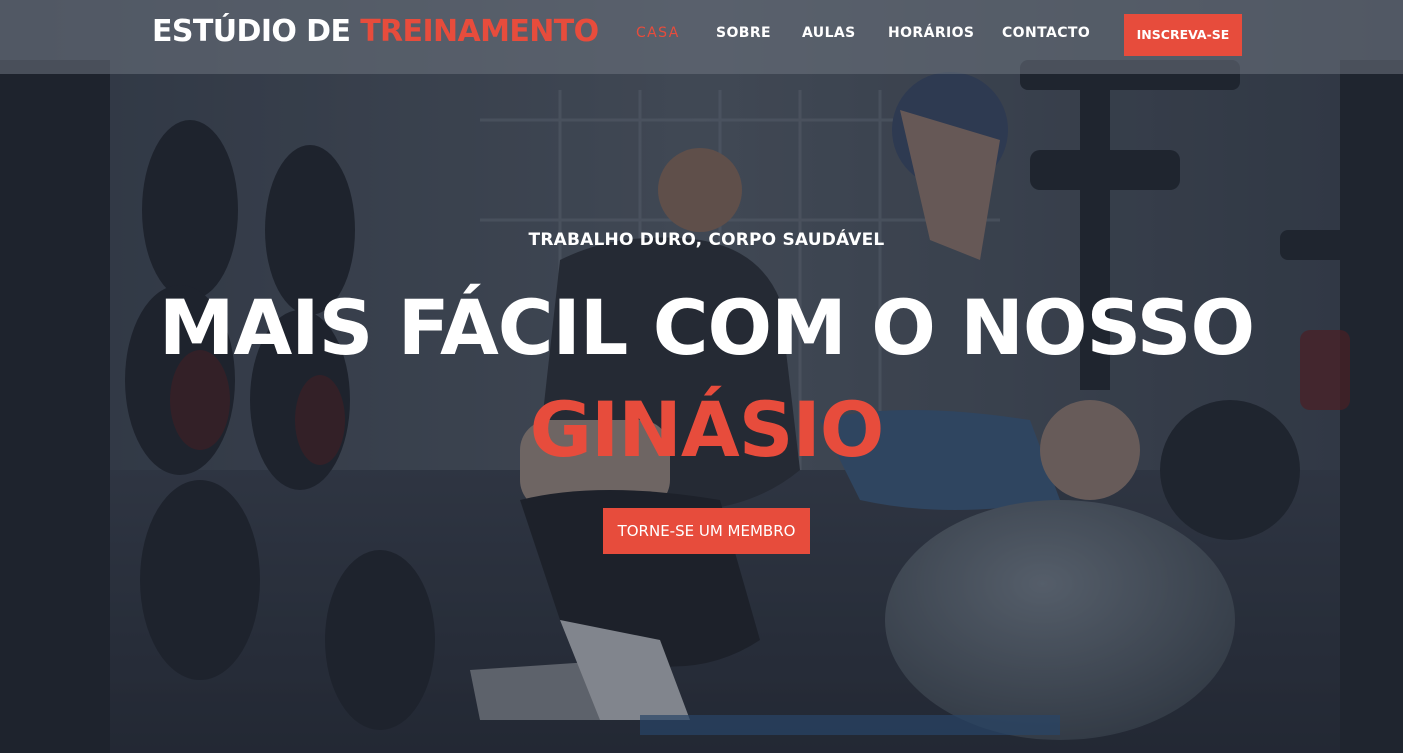  Describe the element at coordinates (1046, 33) in the screenshot. I see `nav-link-contacto: CONTACTO` at that location.